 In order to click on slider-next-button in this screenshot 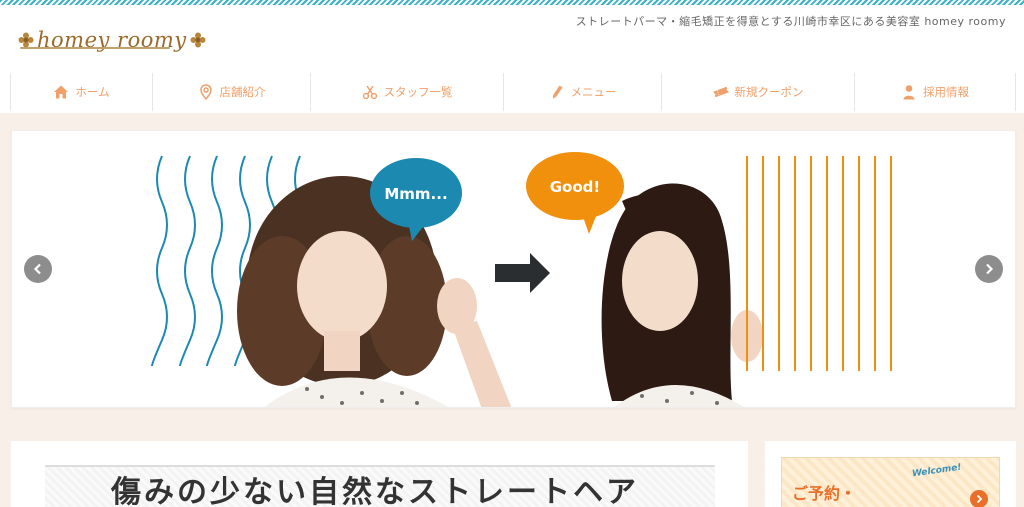, I will do `click(989, 269)`.